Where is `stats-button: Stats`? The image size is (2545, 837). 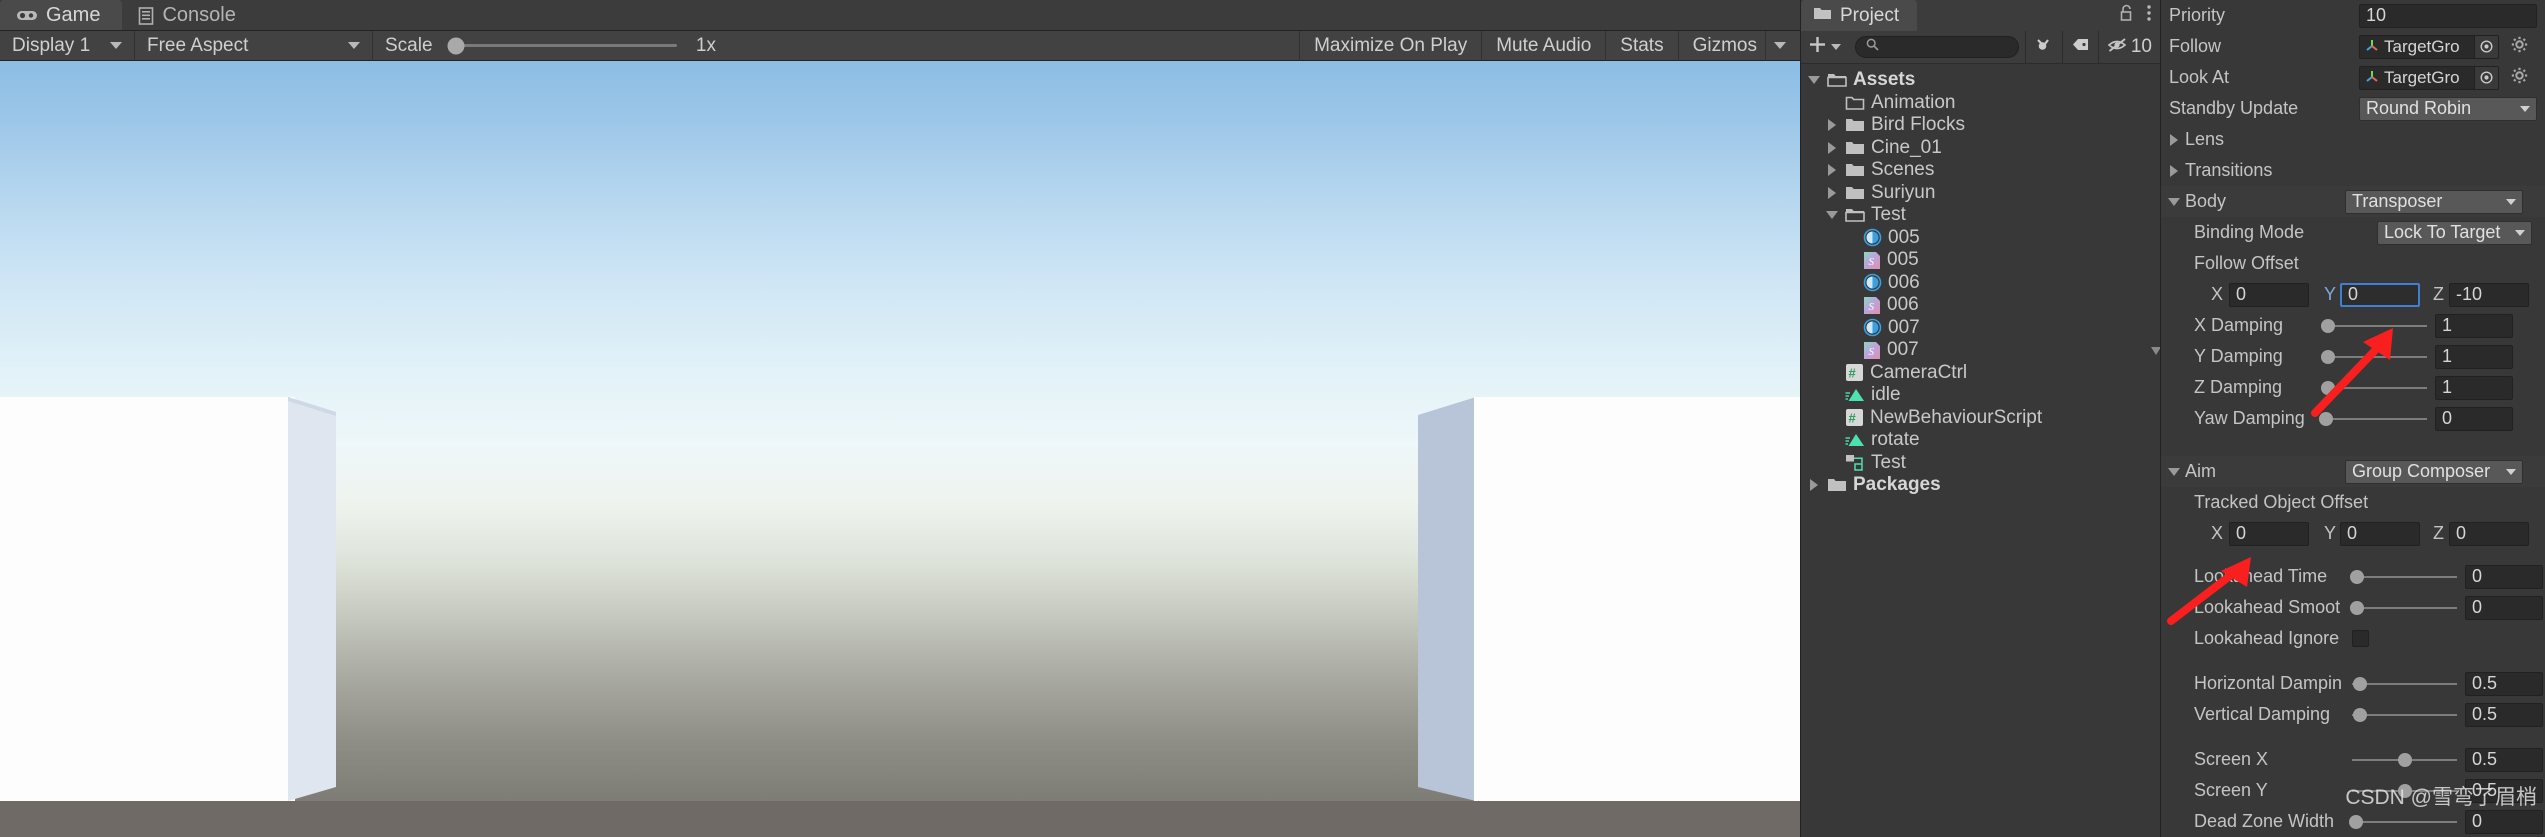
stats-button: Stats is located at coordinates (1641, 45).